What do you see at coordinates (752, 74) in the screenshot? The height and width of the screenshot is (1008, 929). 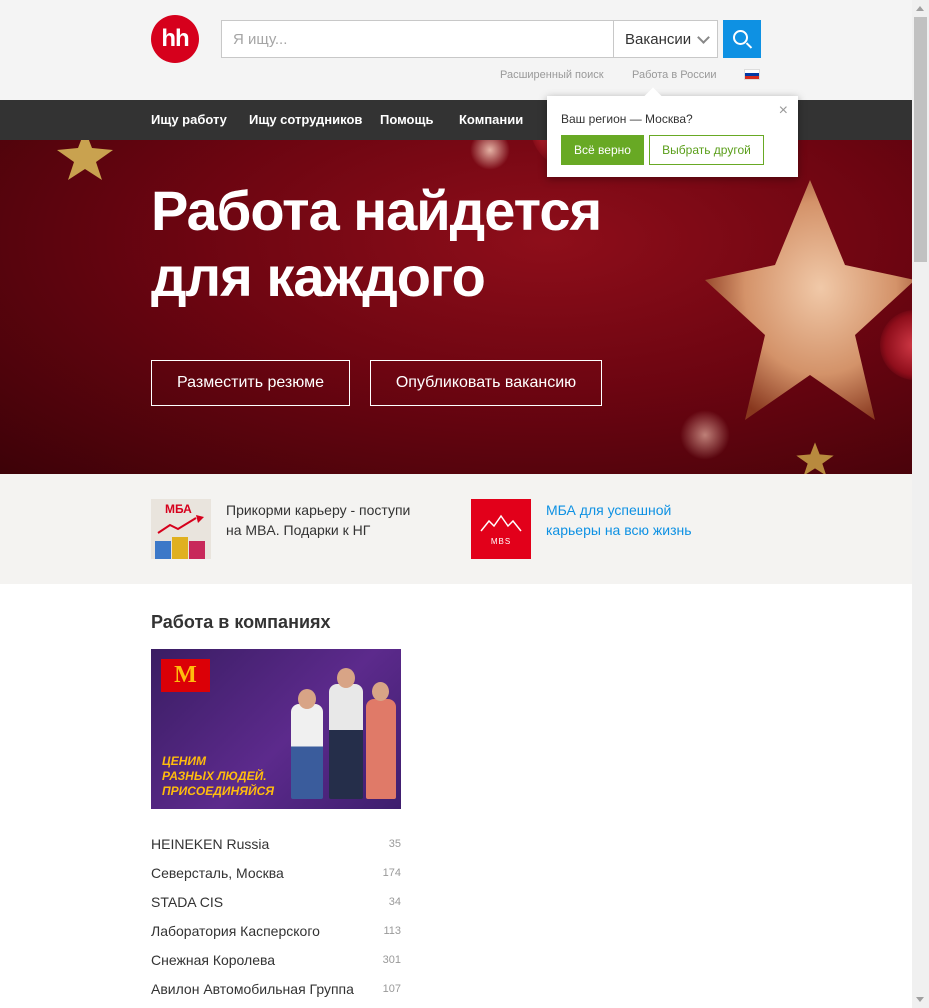 I see `russia-flag-icon` at bounding box center [752, 74].